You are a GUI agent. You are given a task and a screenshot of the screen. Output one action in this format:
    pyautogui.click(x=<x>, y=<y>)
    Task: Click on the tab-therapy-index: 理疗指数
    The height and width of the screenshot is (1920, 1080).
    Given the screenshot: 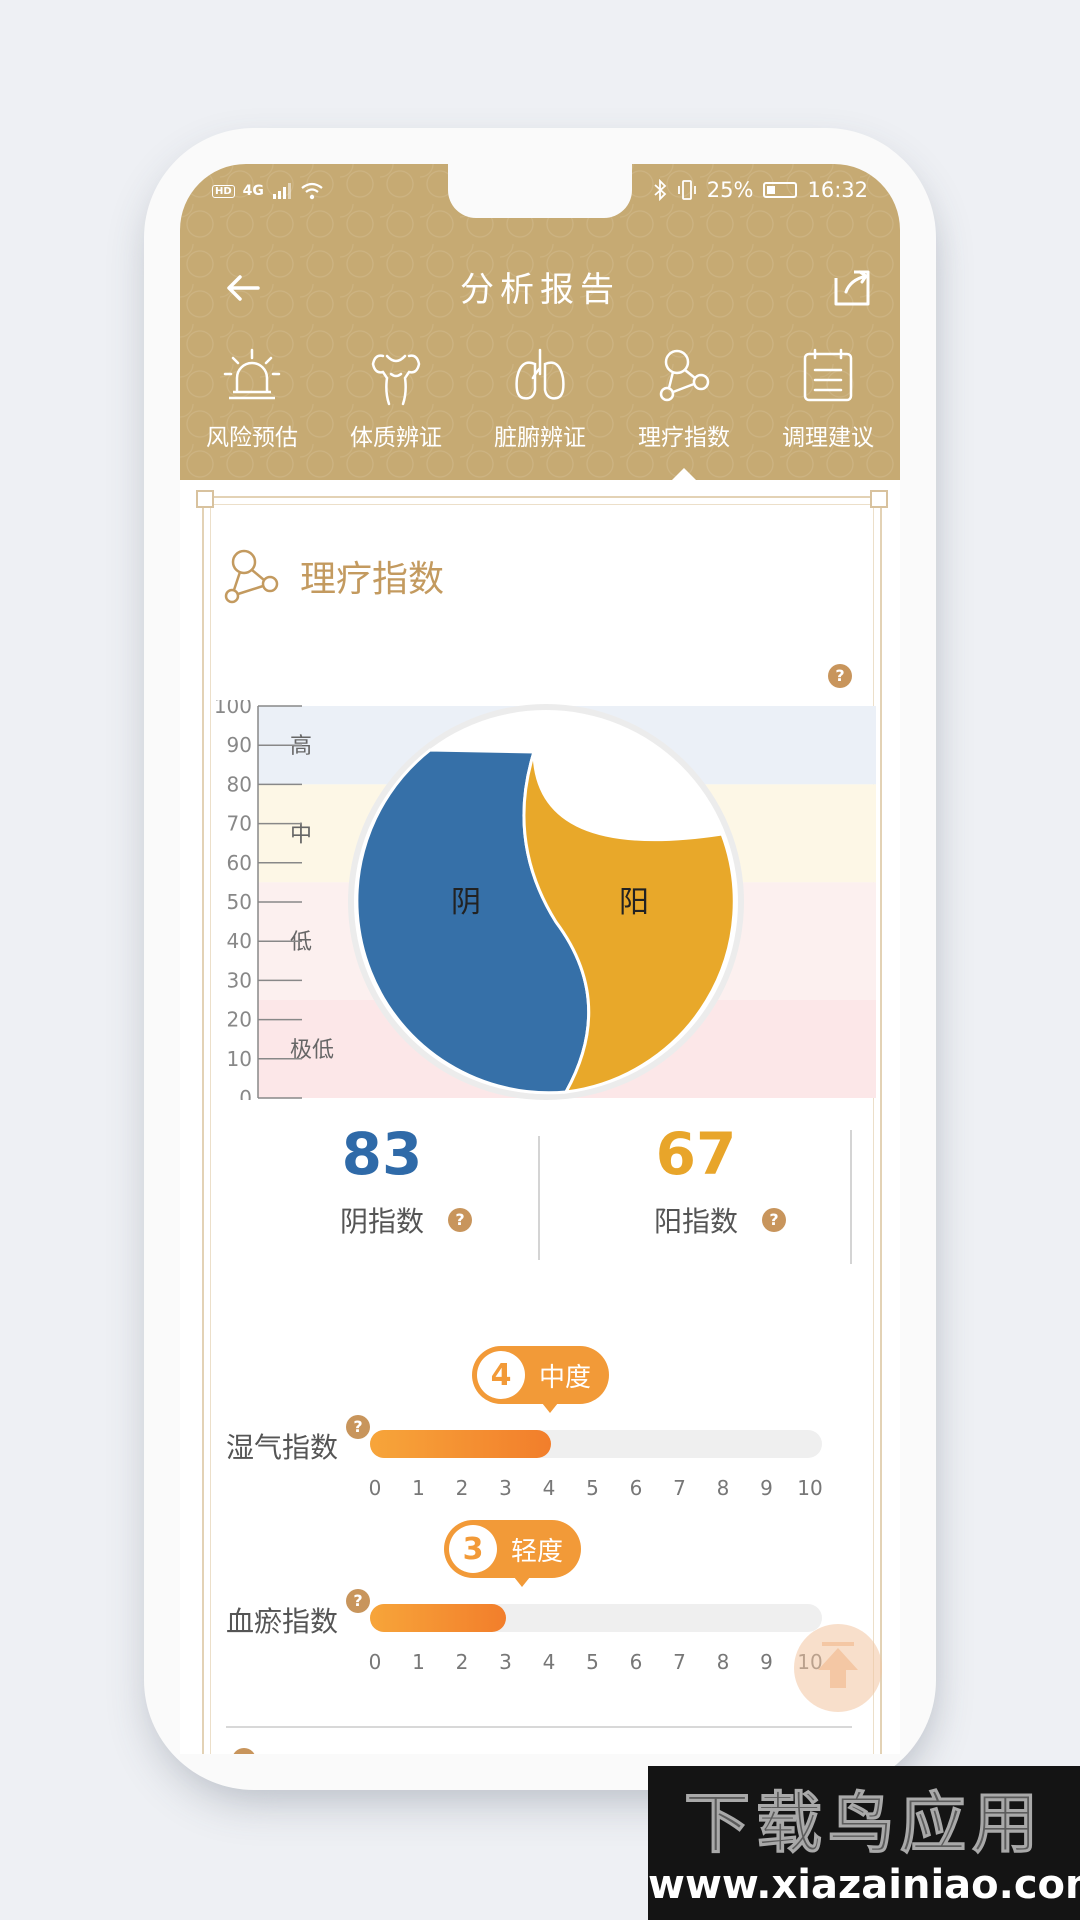 What is the action you would take?
    pyautogui.click(x=684, y=413)
    